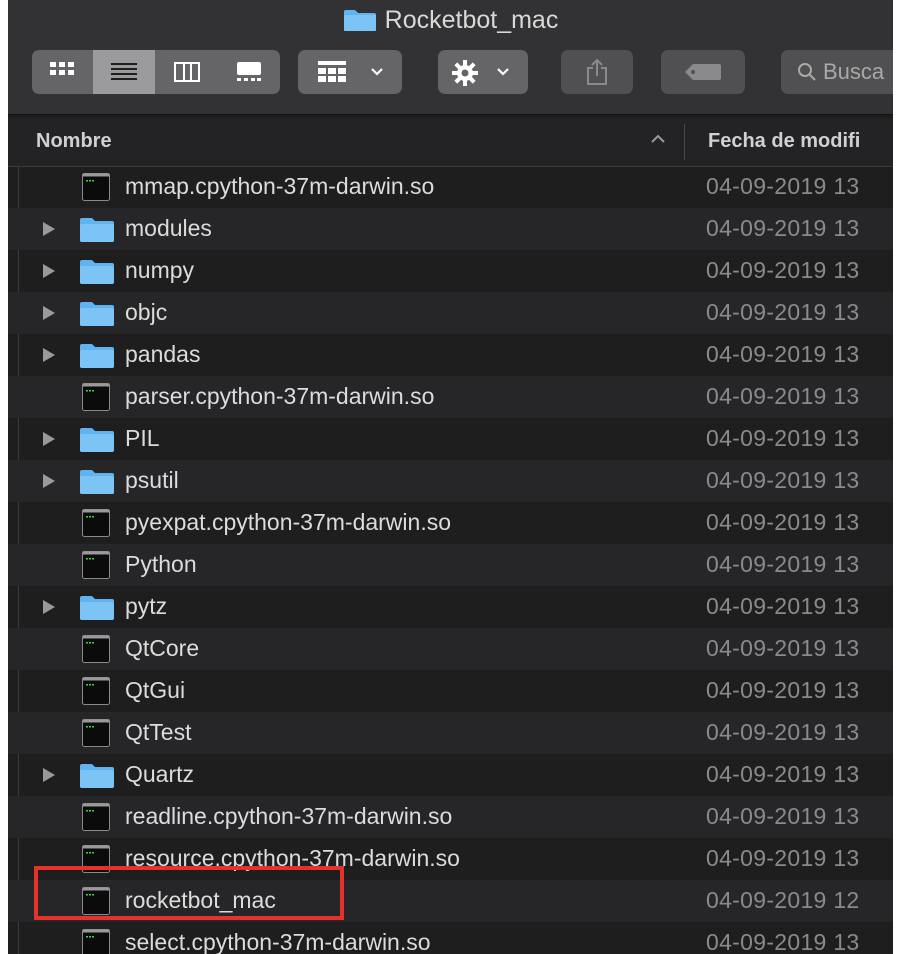 This screenshot has height=954, width=897. I want to click on icon-view-button, so click(62, 72).